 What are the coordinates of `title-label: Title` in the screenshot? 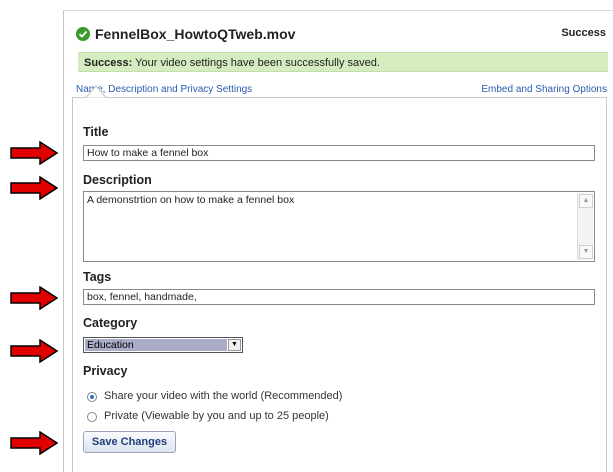 It's located at (96, 132).